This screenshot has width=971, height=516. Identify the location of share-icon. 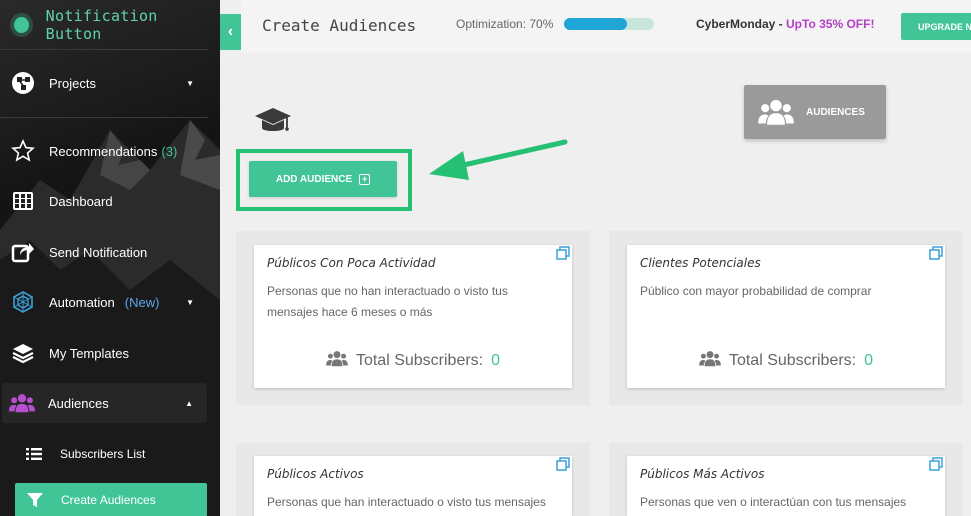
(23, 252).